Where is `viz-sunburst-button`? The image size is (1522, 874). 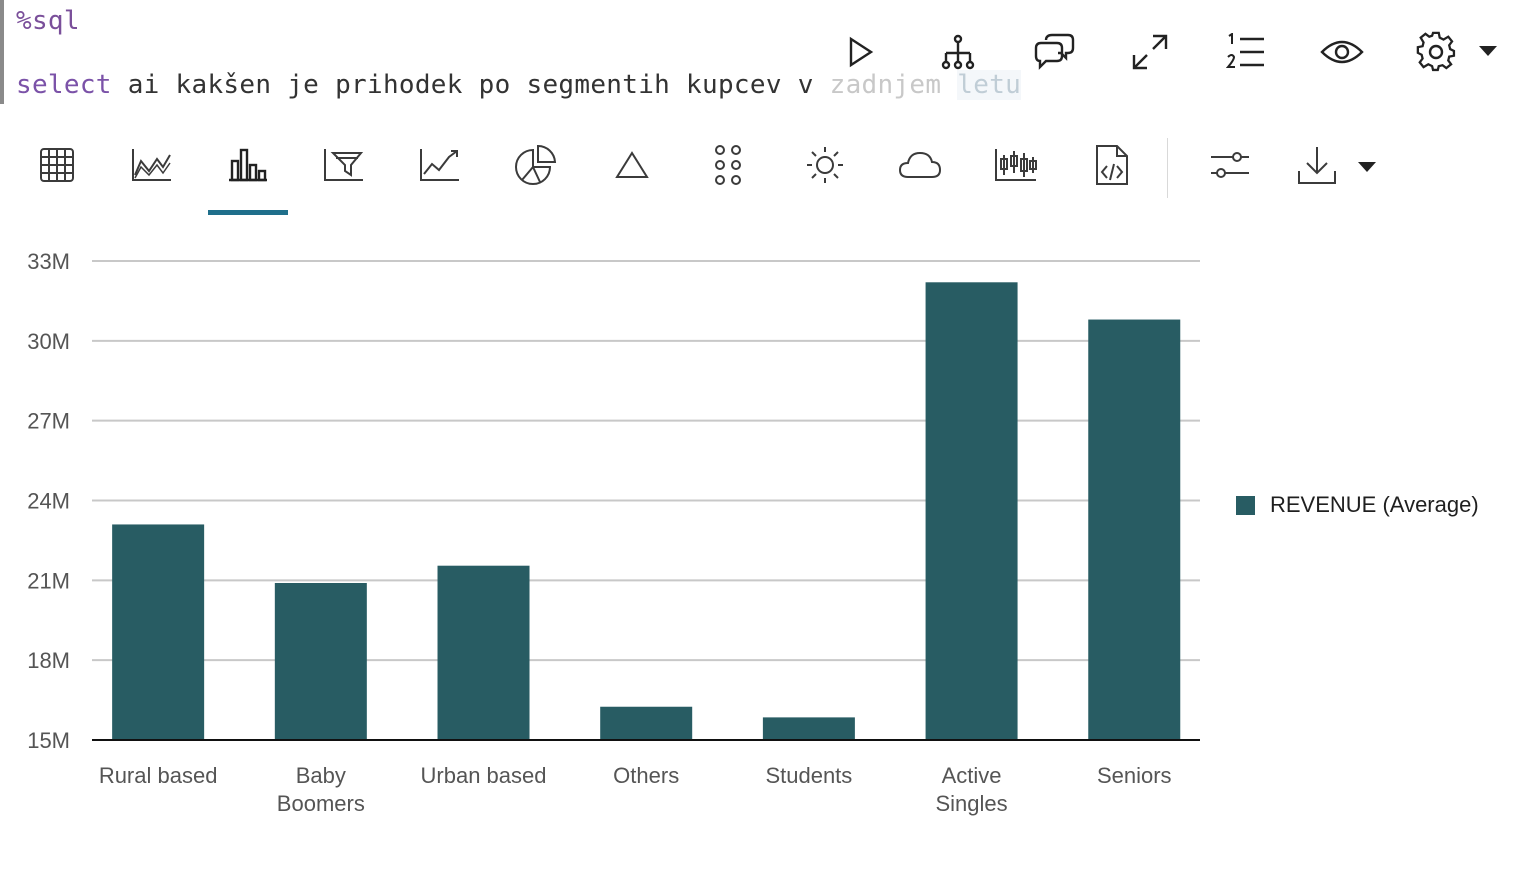 viz-sunburst-button is located at coordinates (825, 165).